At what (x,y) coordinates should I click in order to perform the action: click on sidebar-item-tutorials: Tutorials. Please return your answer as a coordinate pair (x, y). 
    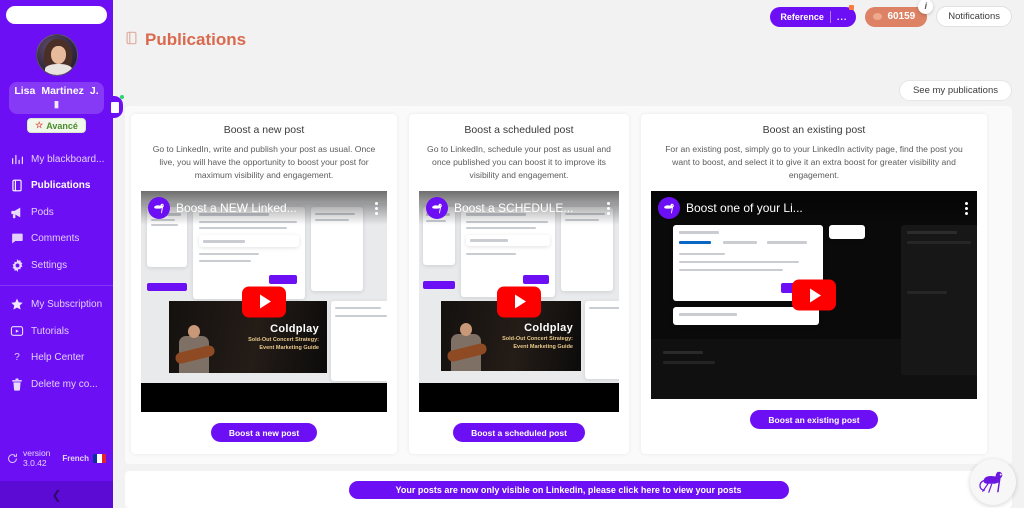
    Looking at the image, I should click on (56, 331).